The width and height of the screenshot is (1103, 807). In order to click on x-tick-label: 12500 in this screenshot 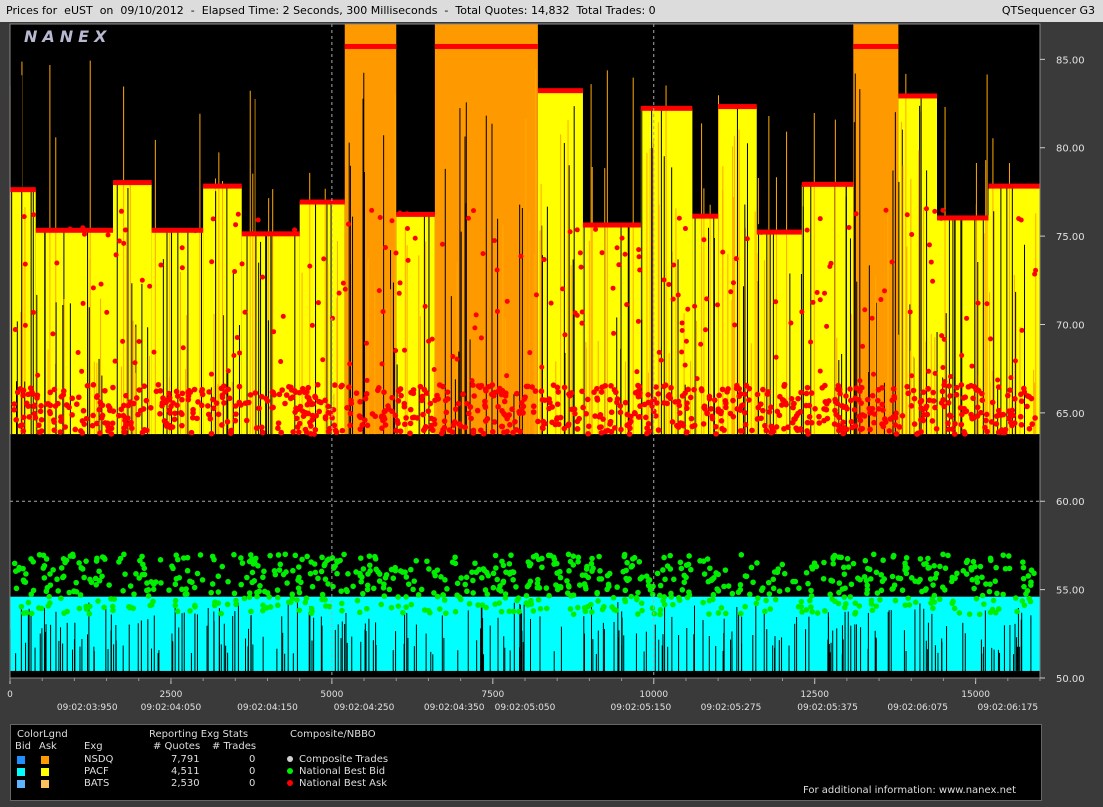, I will do `click(814, 695)`.